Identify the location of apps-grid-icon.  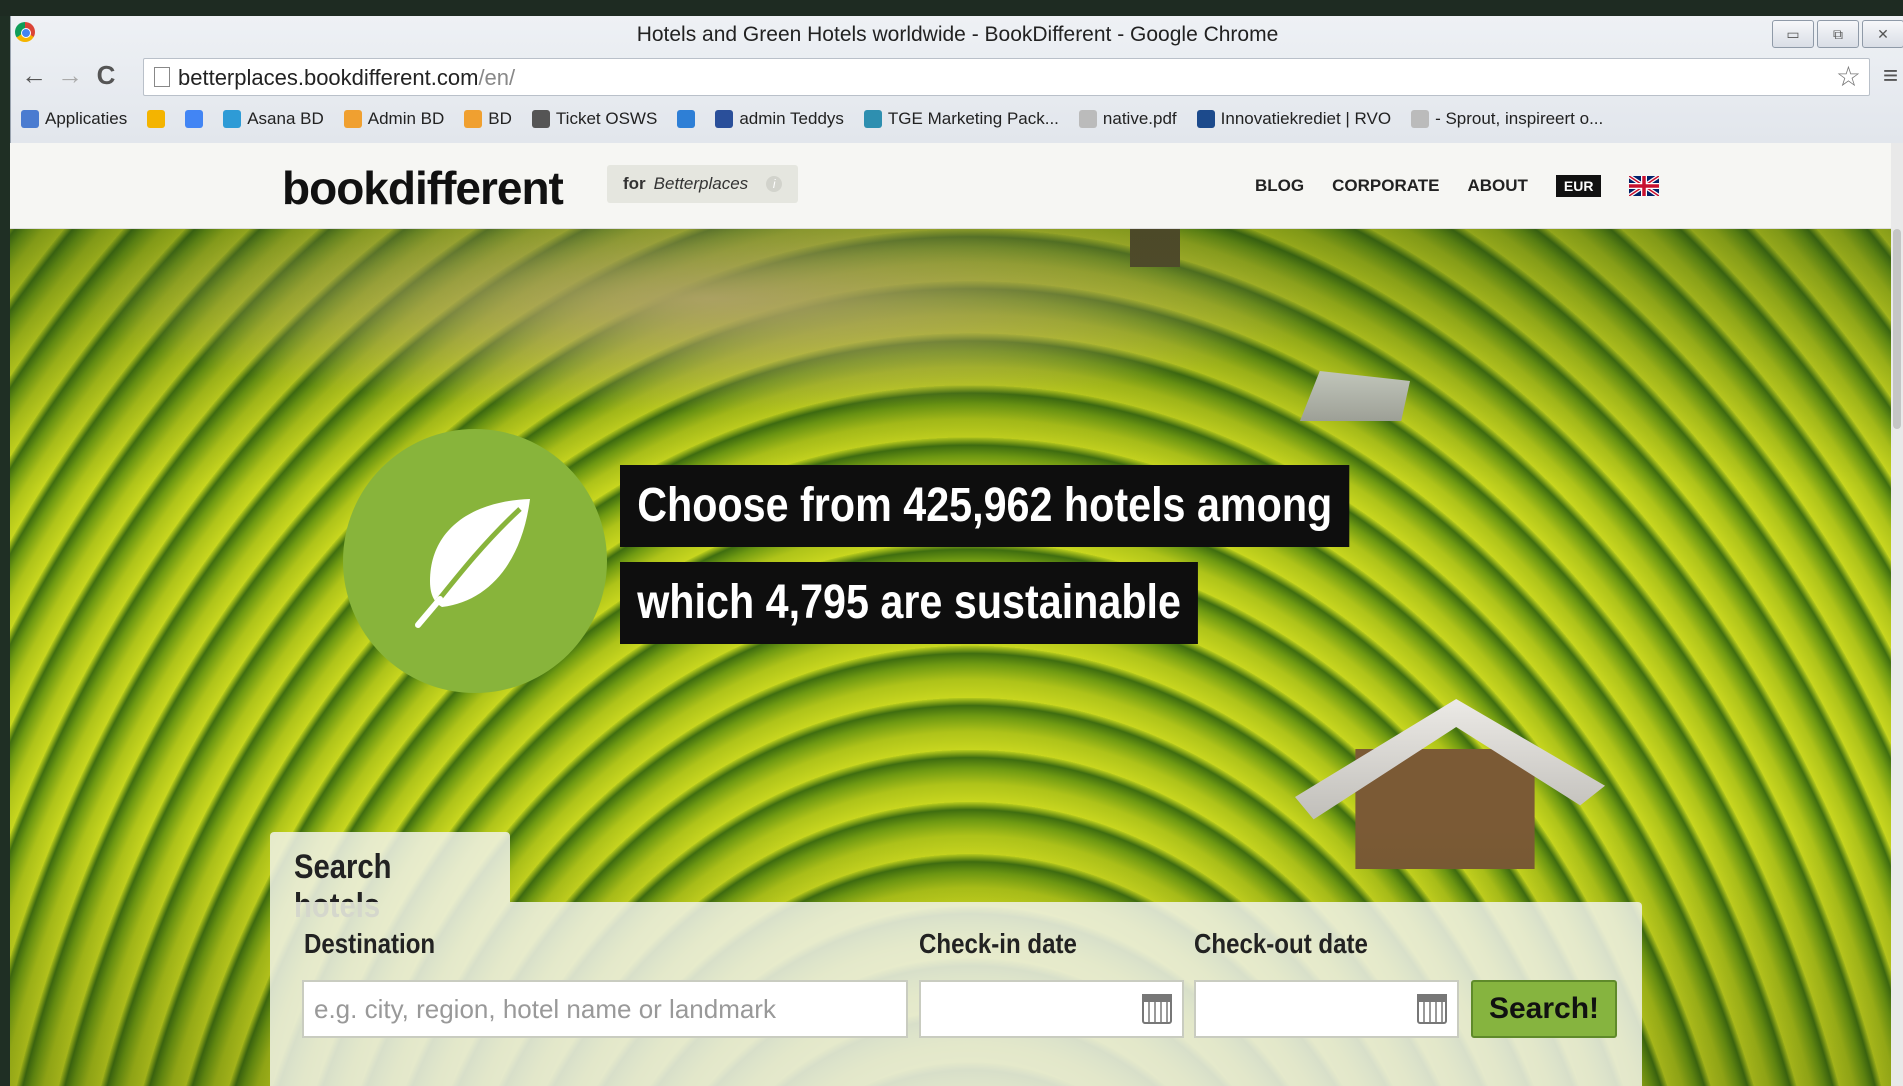
(30, 119).